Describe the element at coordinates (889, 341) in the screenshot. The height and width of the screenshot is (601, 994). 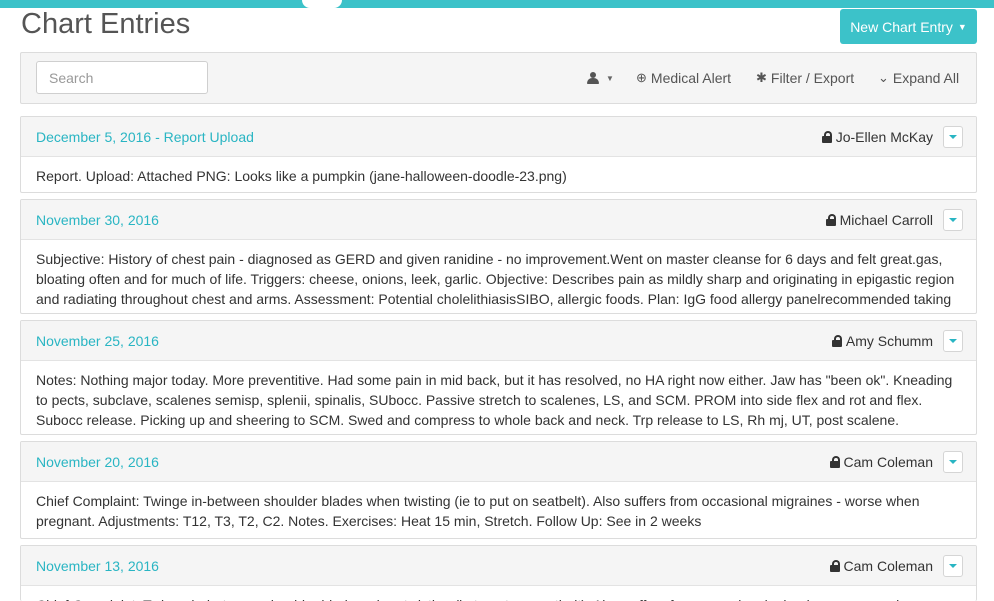
I see `entry-author-name: Amy Schumm` at that location.